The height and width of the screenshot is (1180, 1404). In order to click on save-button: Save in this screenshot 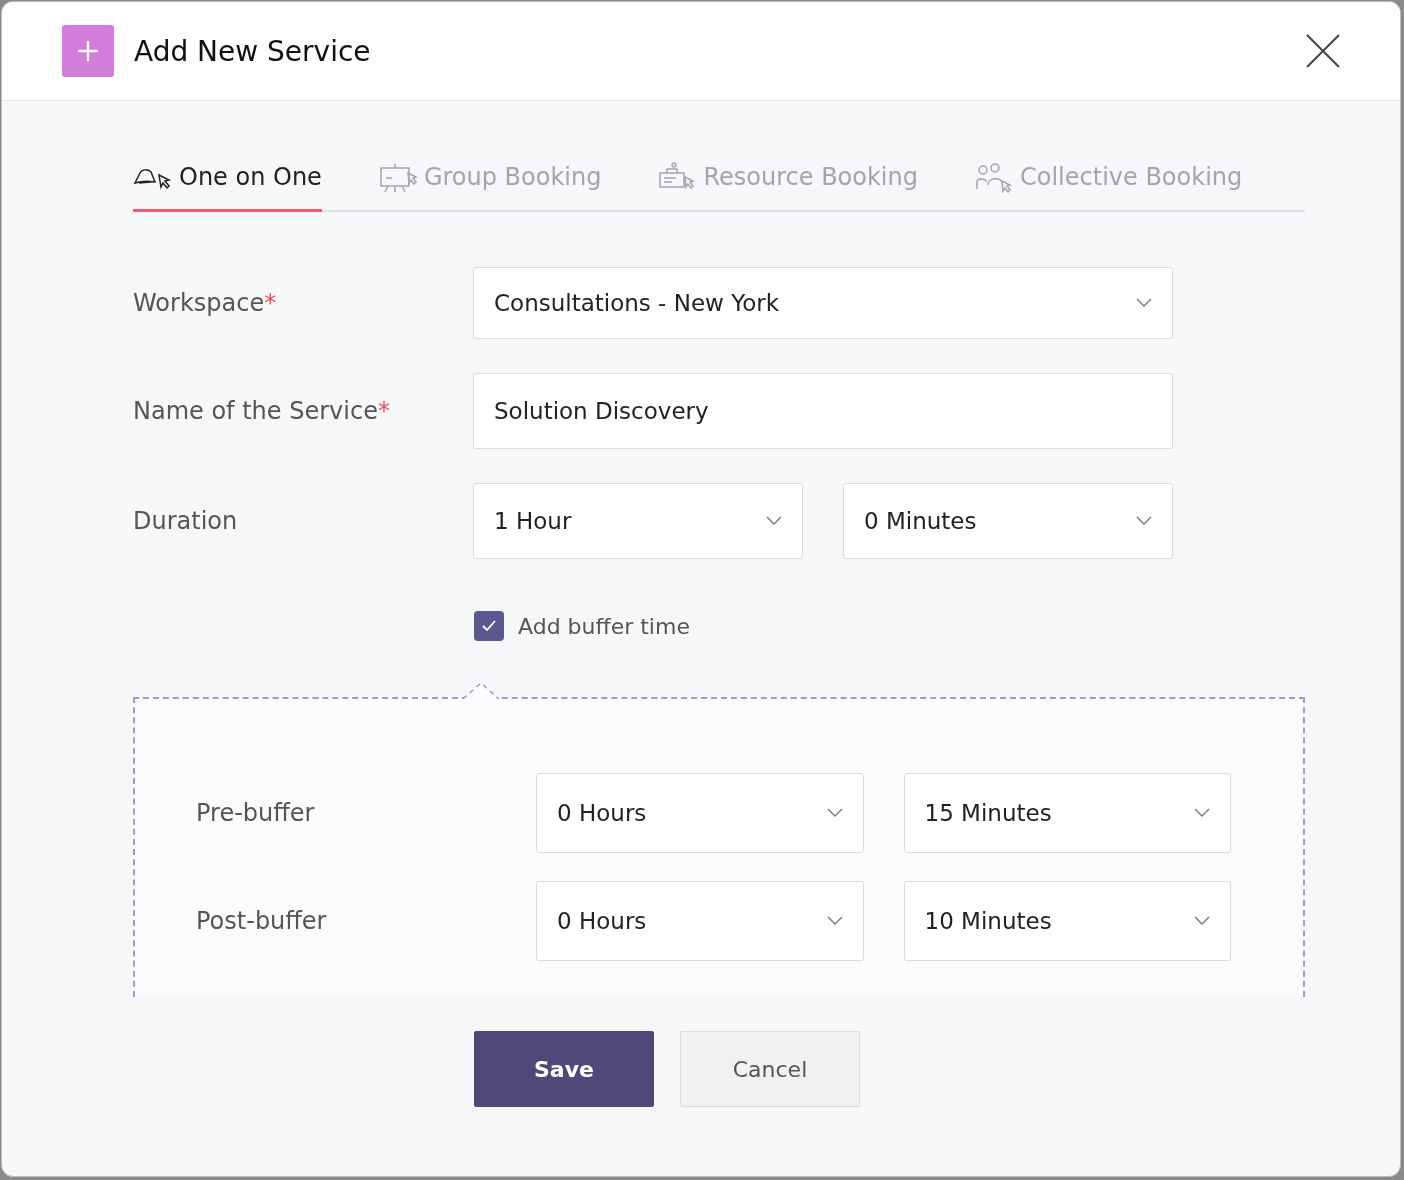, I will do `click(564, 1069)`.